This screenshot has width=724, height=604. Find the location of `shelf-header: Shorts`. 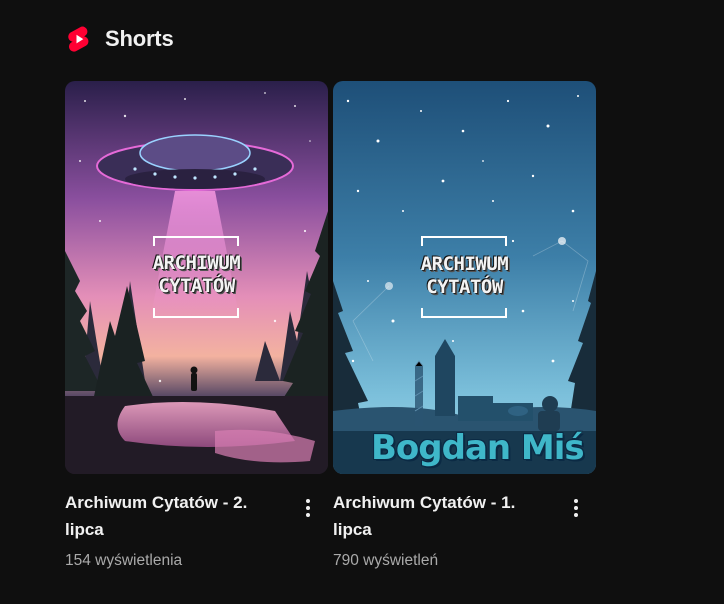

shelf-header: Shorts is located at coordinates (120, 39).